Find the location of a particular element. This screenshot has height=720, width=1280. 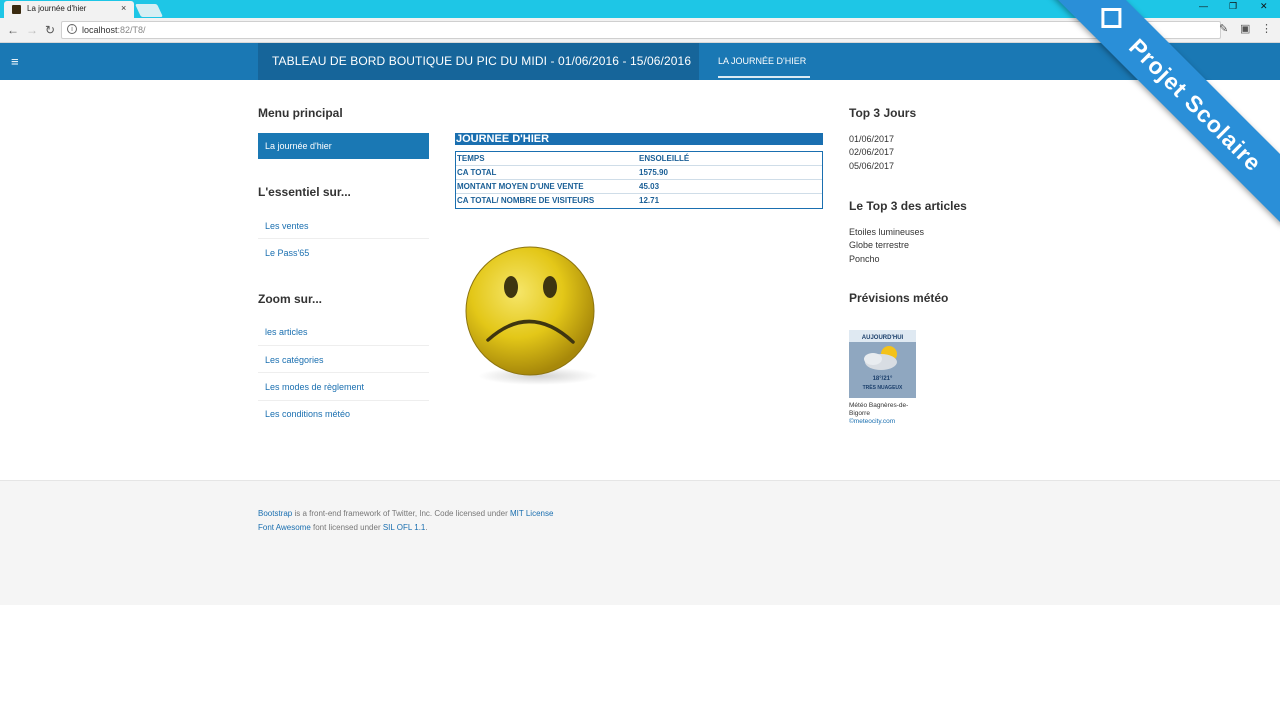

weather-desc: TRÈS NUAGEUX is located at coordinates (883, 387).